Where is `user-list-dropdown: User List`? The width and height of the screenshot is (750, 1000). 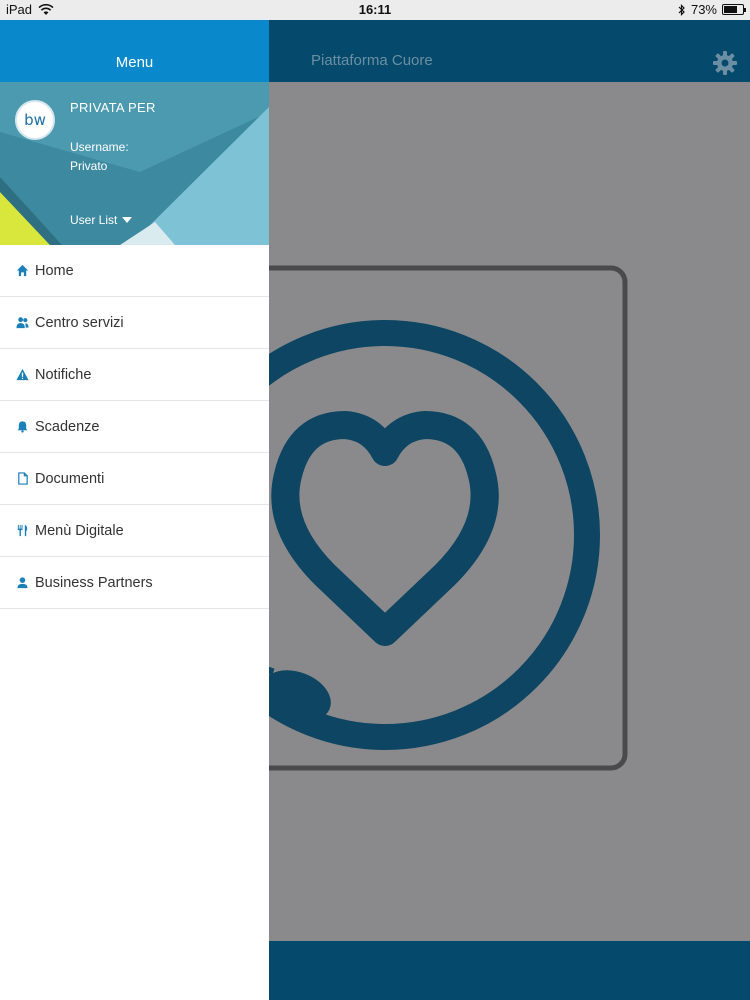 user-list-dropdown: User List is located at coordinates (101, 220).